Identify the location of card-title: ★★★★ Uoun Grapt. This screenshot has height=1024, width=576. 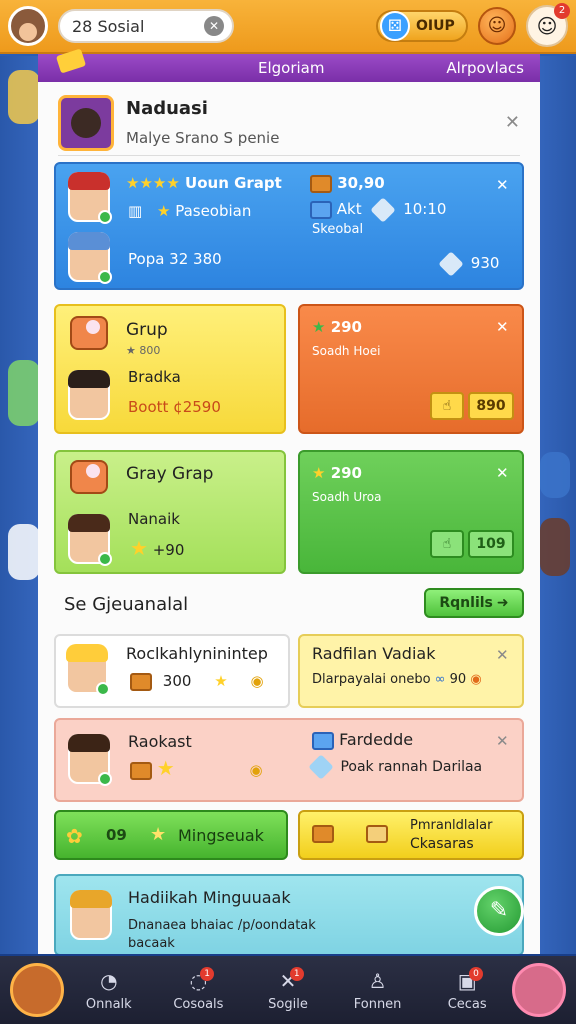
(204, 183).